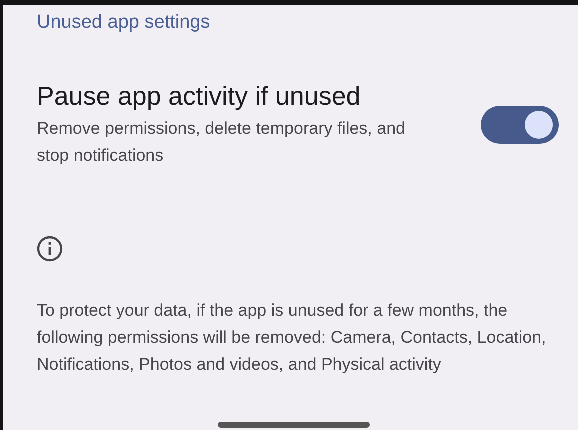 Image resolution: width=578 pixels, height=430 pixels. What do you see at coordinates (199, 96) in the screenshot?
I see `setting-title: Pause app activity if unused` at bounding box center [199, 96].